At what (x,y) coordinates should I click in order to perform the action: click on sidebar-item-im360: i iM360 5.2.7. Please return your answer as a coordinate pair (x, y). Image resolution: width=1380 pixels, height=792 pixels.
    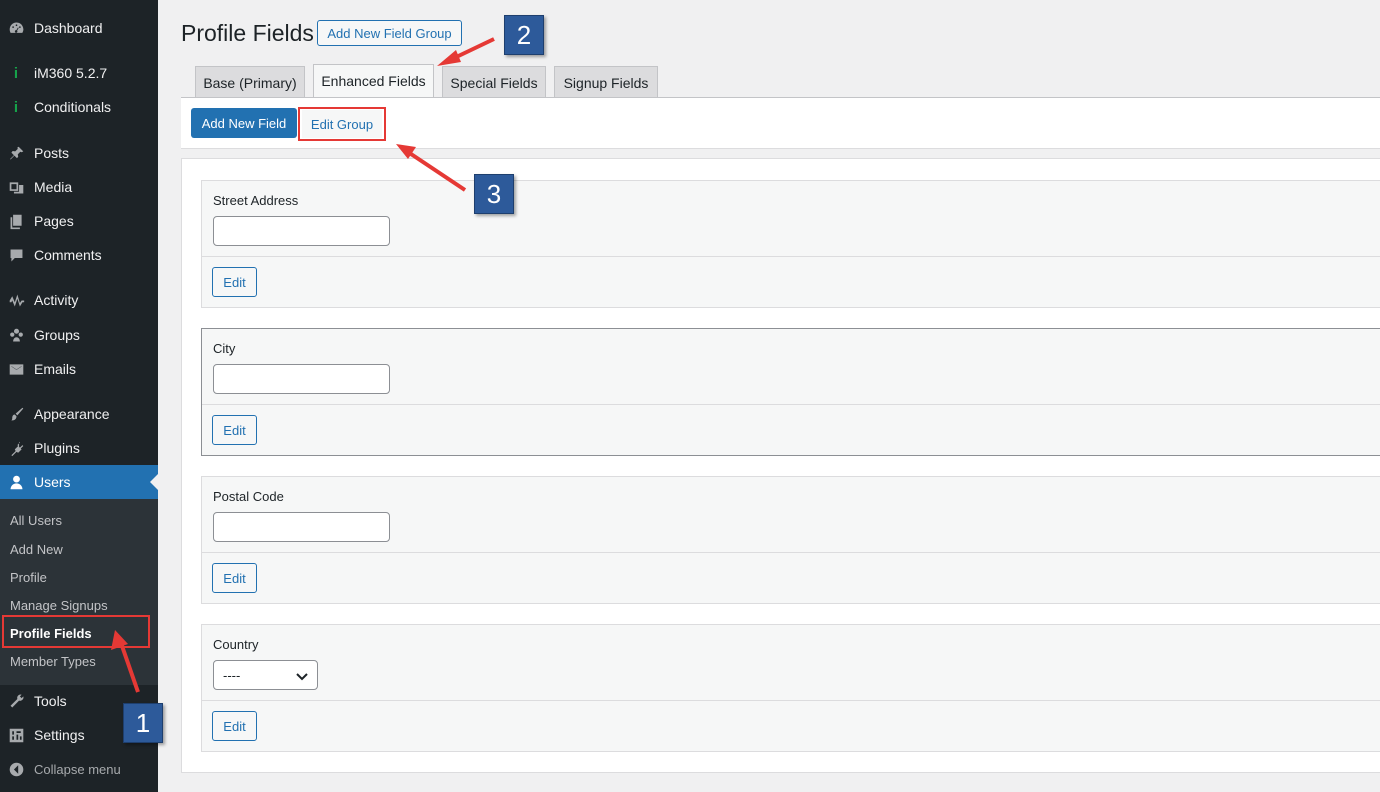
    Looking at the image, I should click on (79, 73).